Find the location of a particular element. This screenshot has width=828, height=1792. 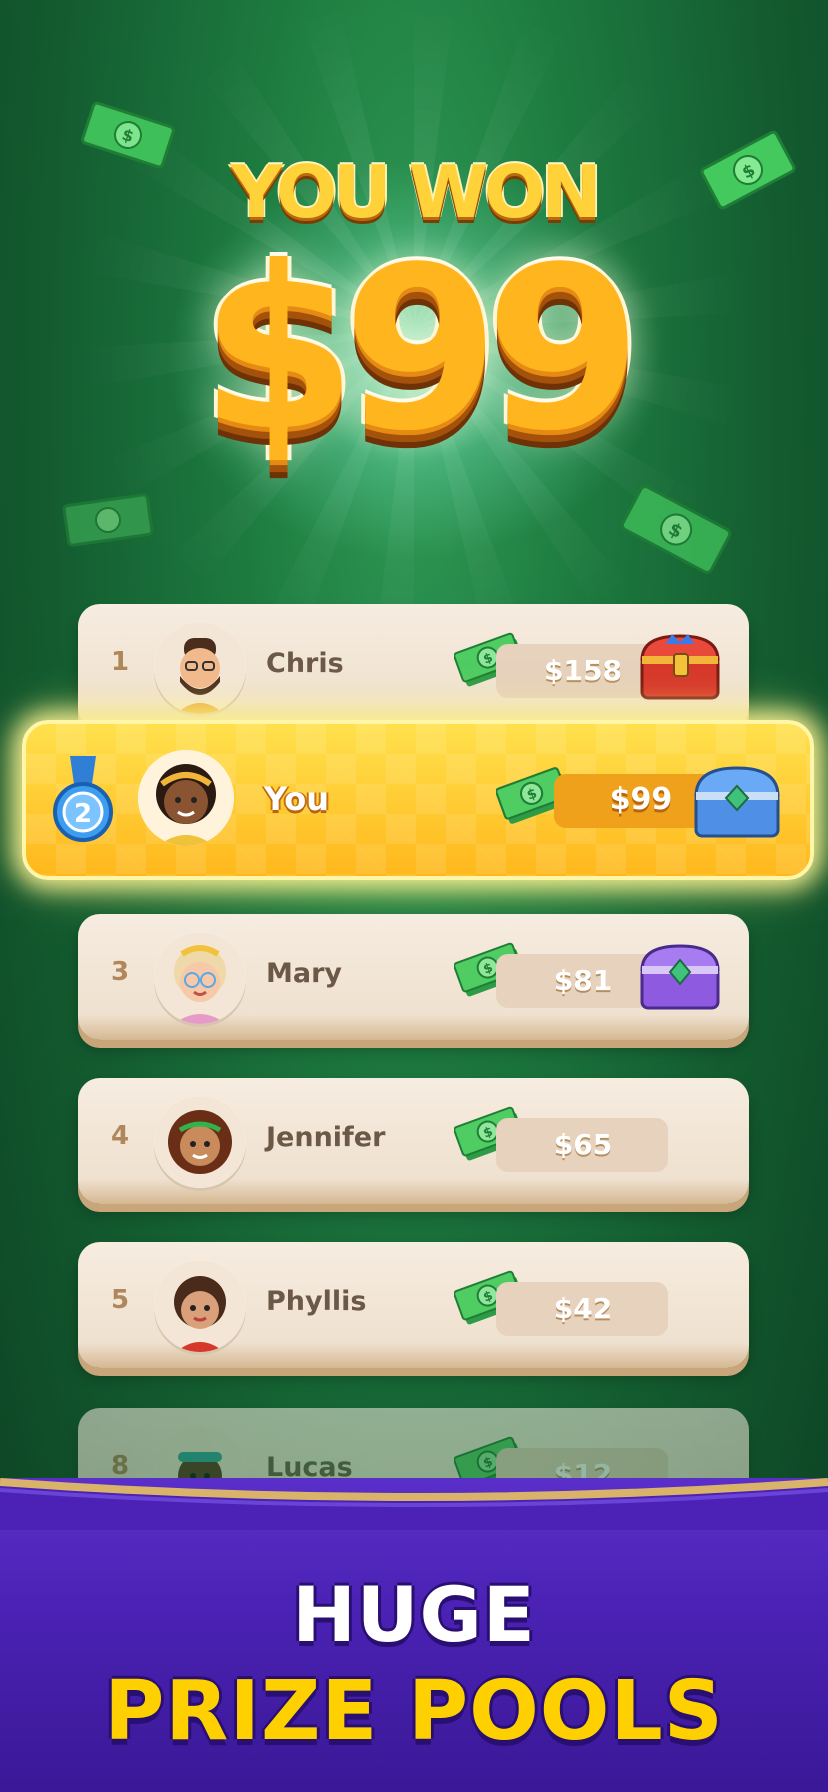

won-amount: $99 is located at coordinates (421, 350).